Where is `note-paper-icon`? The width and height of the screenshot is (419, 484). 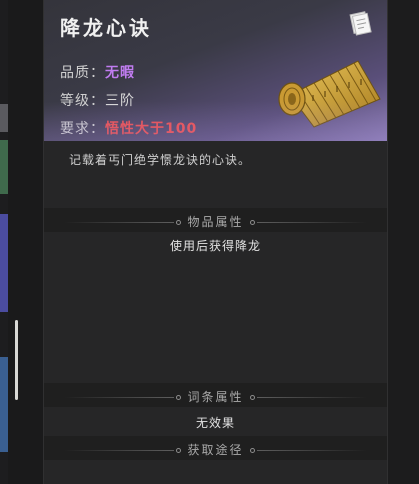 note-paper-icon is located at coordinates (360, 23).